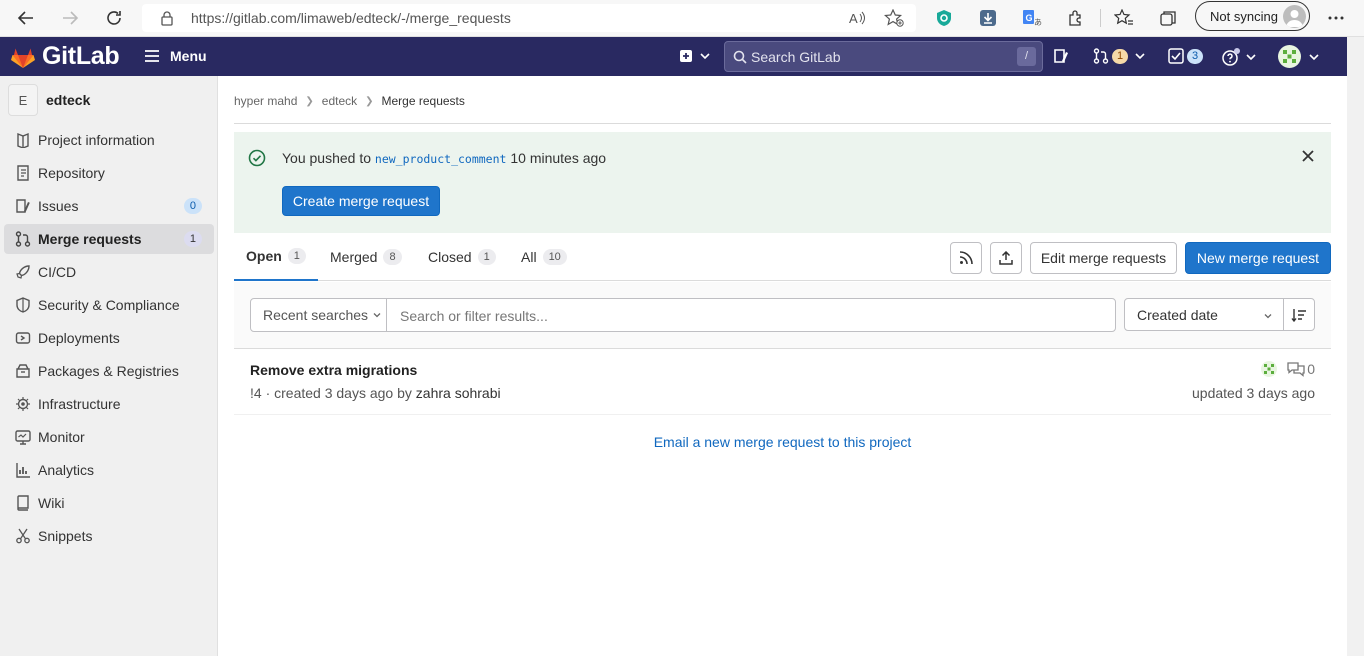 Image resolution: width=1364 pixels, height=656 pixels. I want to click on favorites-icon, so click(1124, 18).